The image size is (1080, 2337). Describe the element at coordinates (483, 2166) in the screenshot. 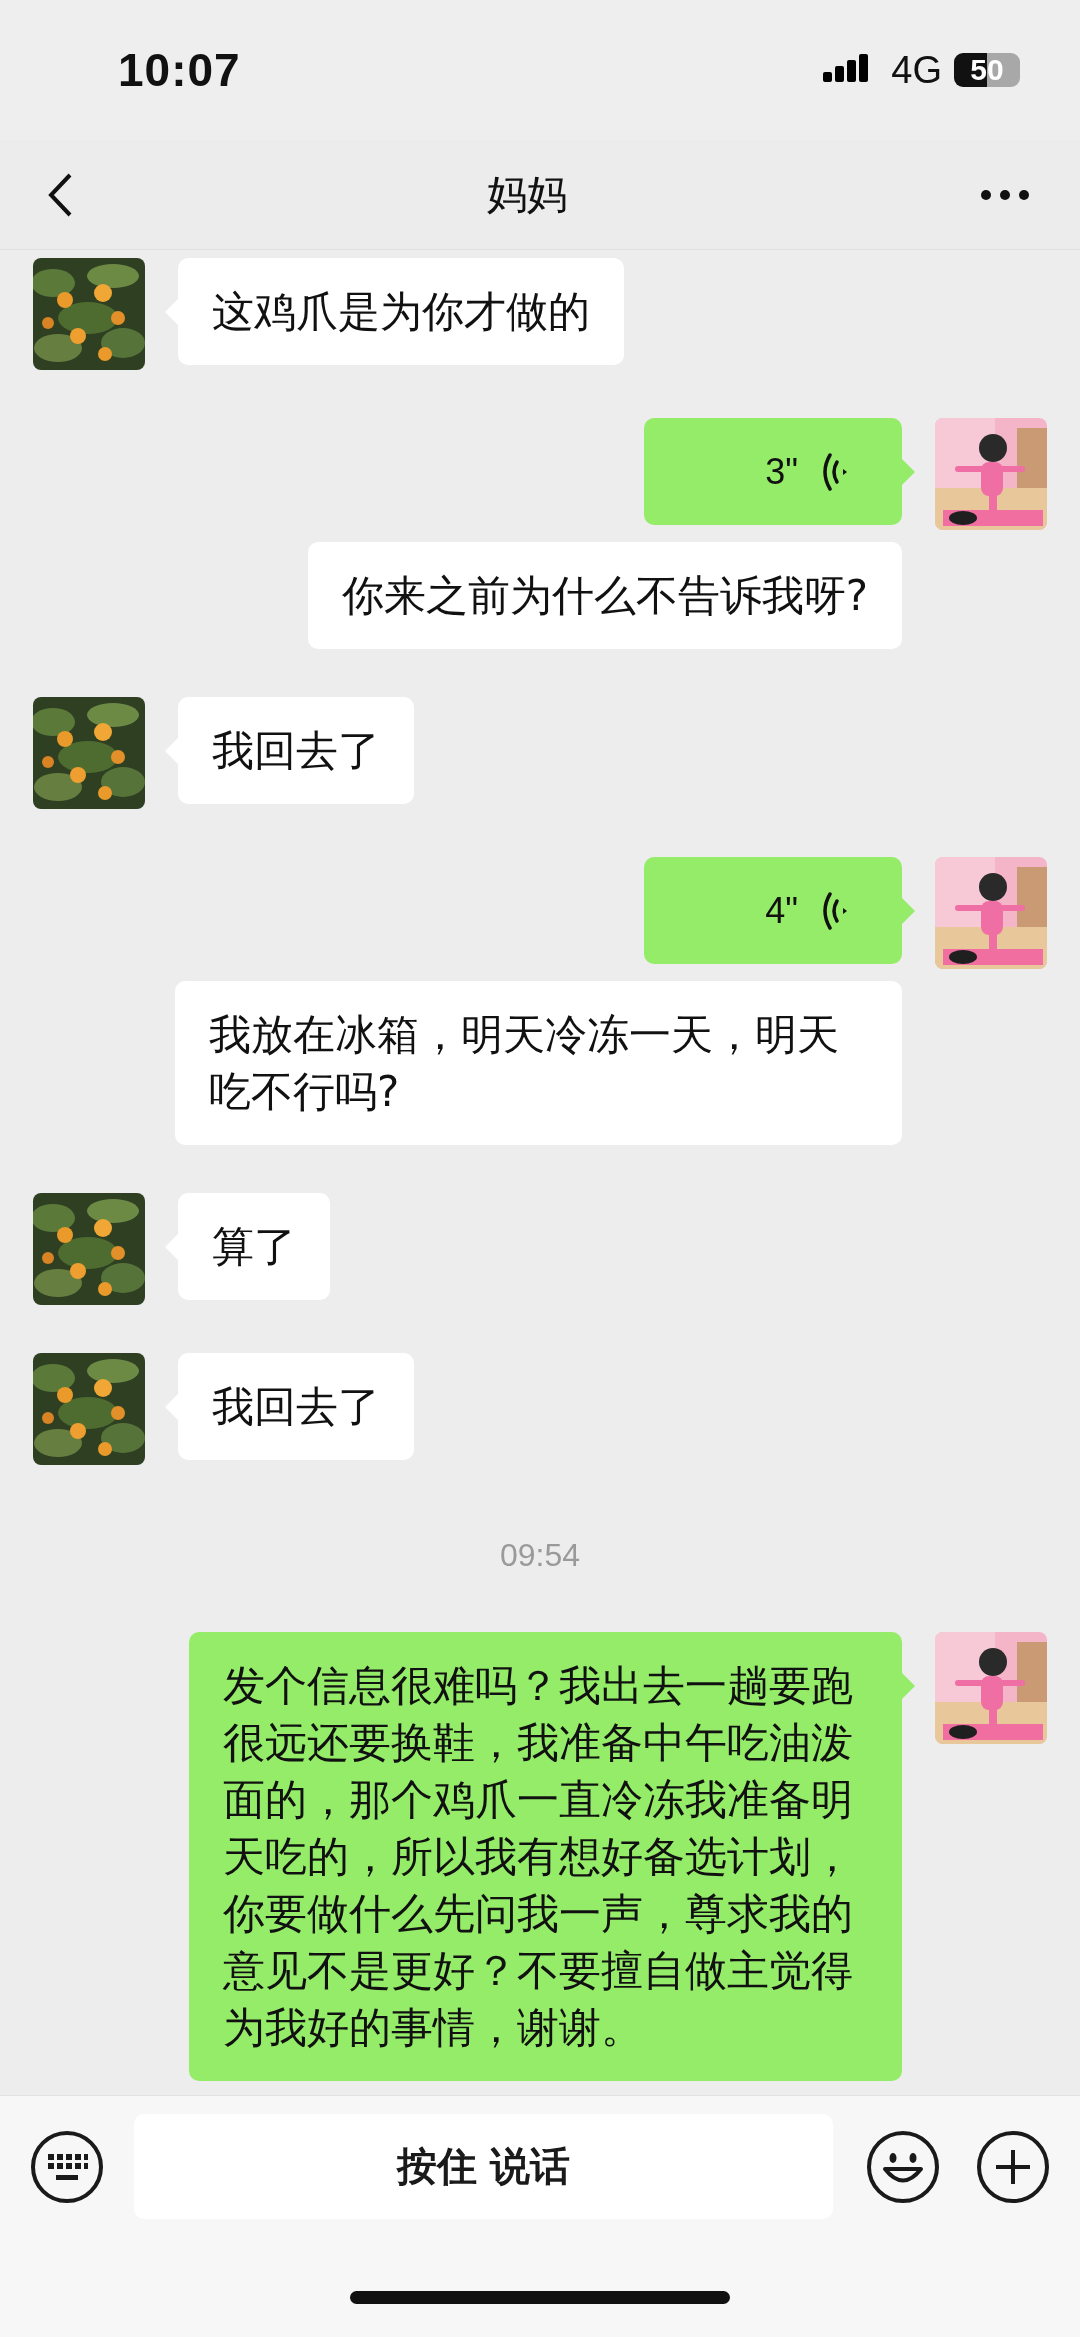

I see `hold-to-talk-button: 按住 说话` at that location.